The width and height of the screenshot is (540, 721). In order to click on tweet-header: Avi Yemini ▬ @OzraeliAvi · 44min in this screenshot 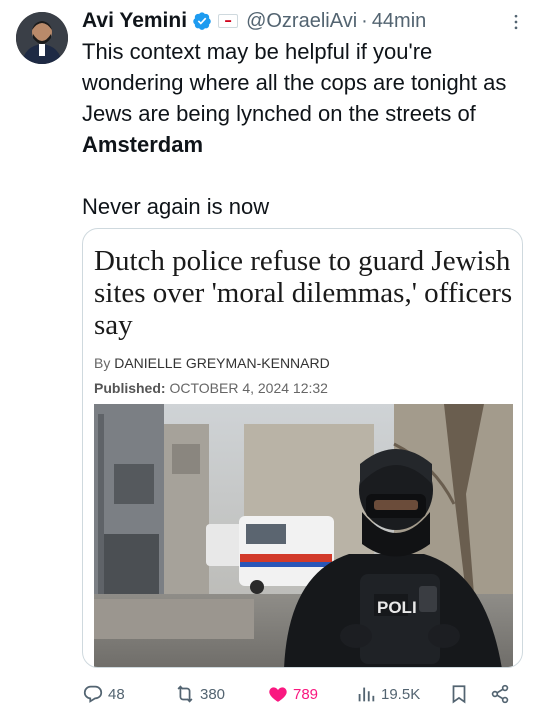, I will do `click(304, 21)`.